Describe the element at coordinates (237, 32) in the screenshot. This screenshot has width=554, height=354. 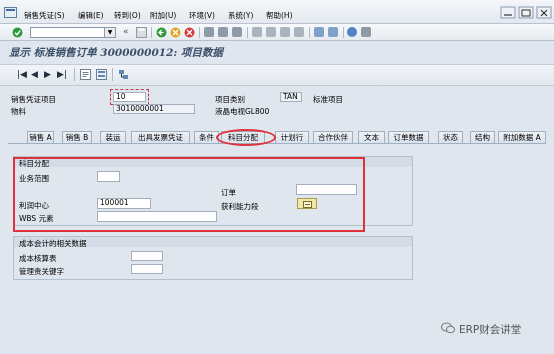
I see `find-next-icon` at that location.